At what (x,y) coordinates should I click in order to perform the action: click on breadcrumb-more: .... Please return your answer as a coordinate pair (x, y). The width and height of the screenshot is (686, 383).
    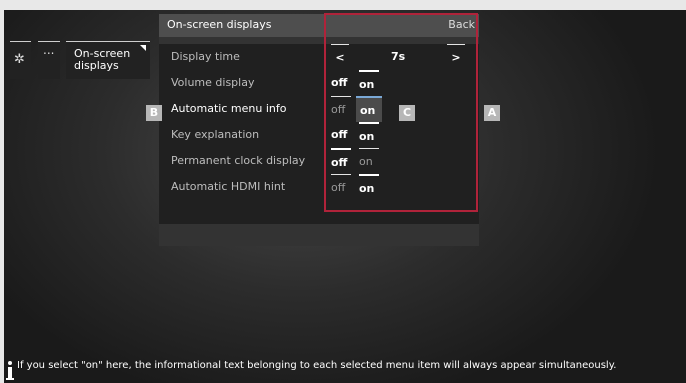
    Looking at the image, I should click on (49, 60).